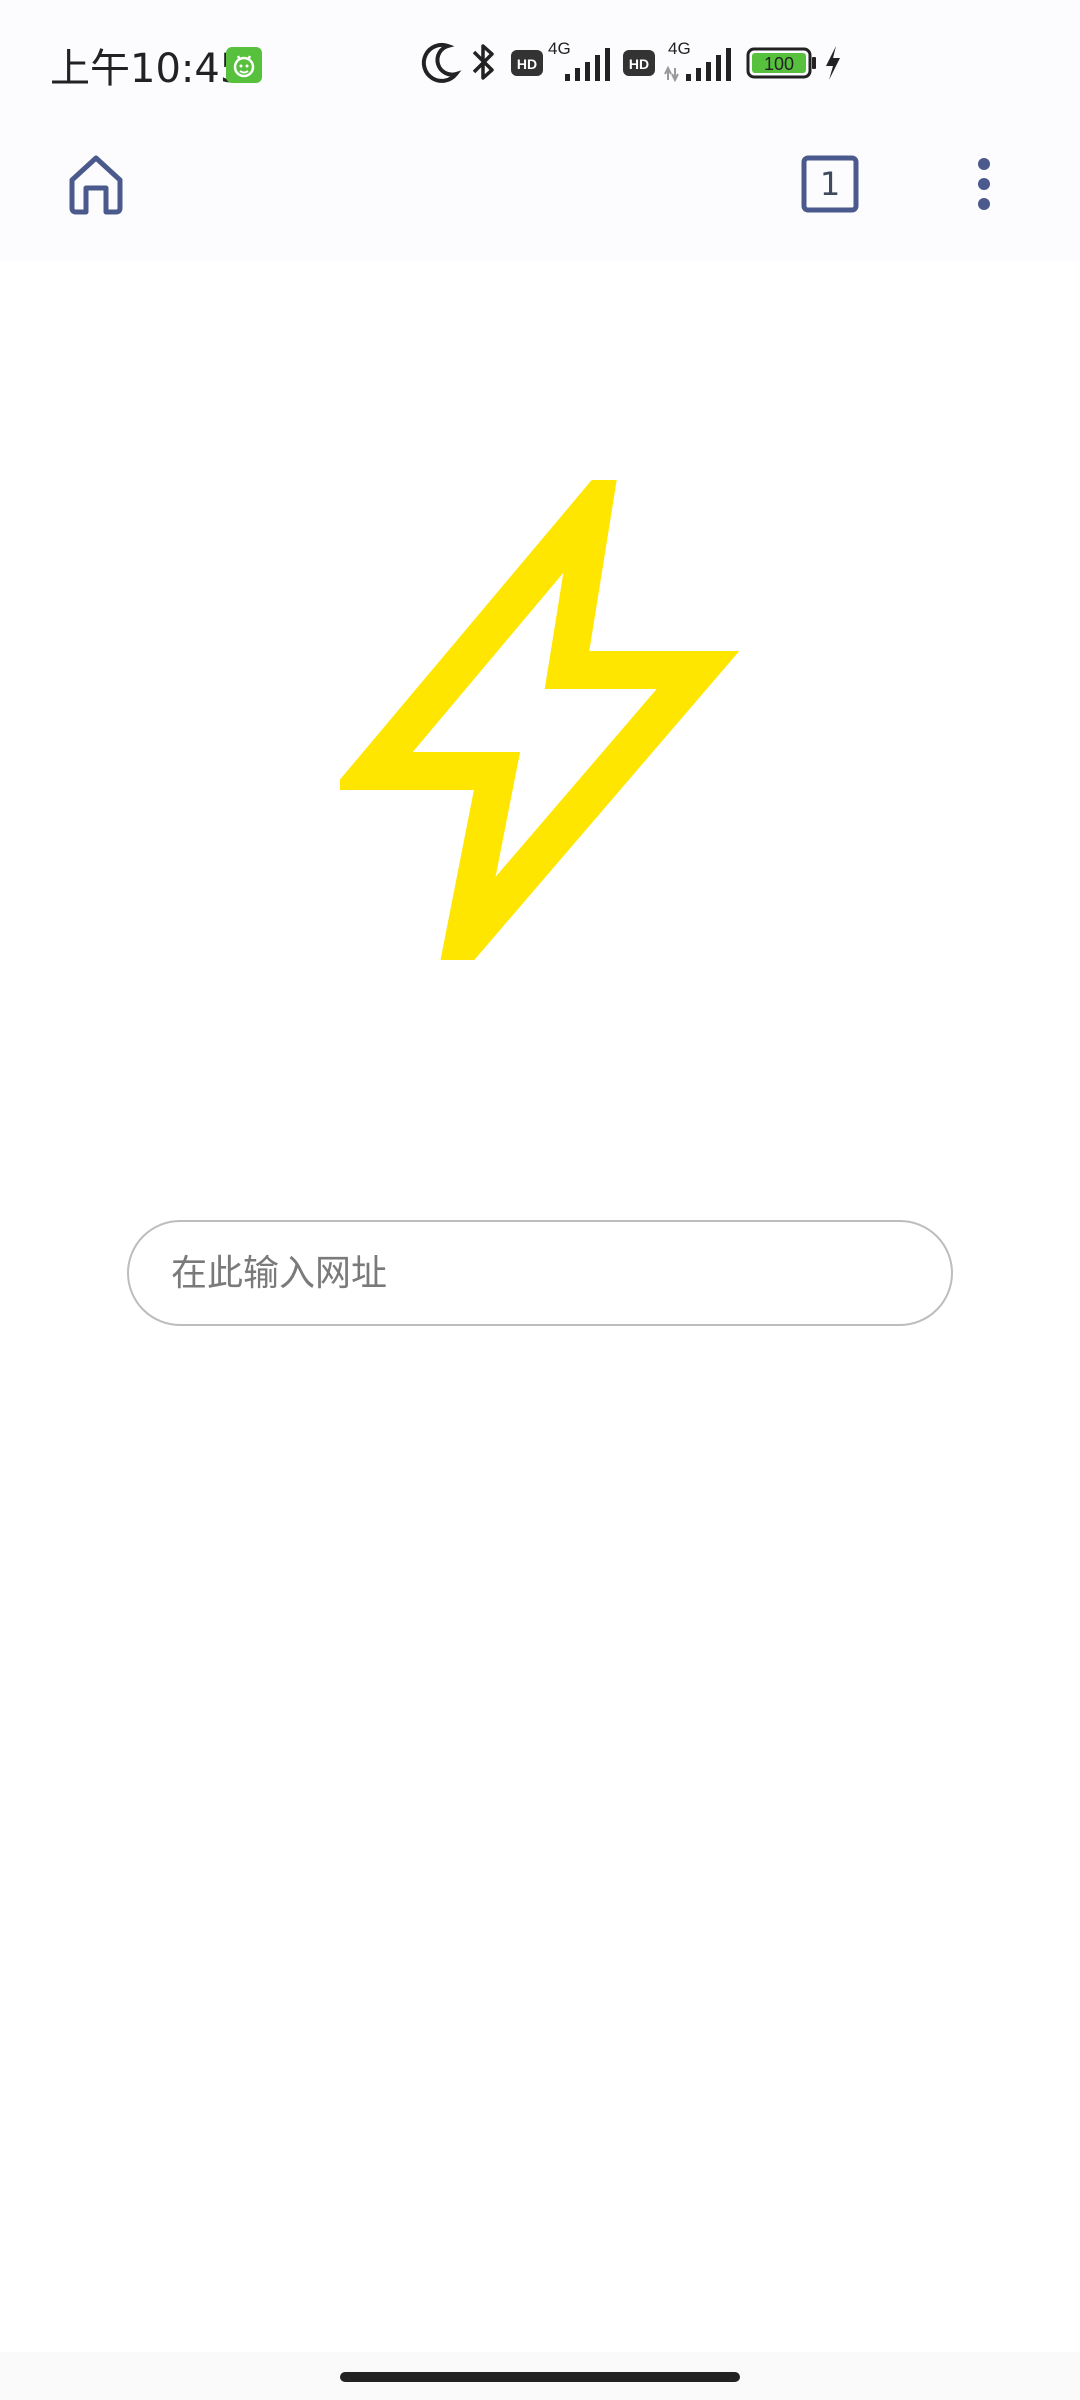 This screenshot has height=2400, width=1080. I want to click on home-icon, so click(96, 185).